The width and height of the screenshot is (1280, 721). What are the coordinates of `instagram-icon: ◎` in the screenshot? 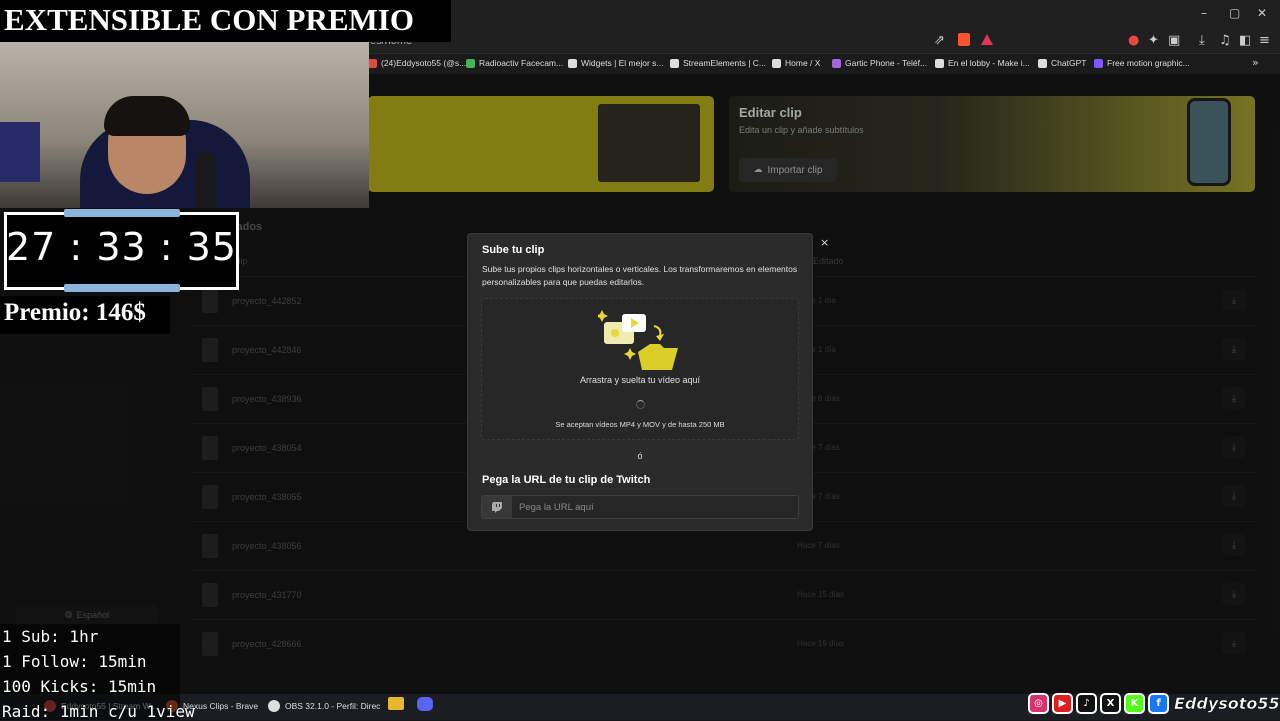 It's located at (1038, 703).